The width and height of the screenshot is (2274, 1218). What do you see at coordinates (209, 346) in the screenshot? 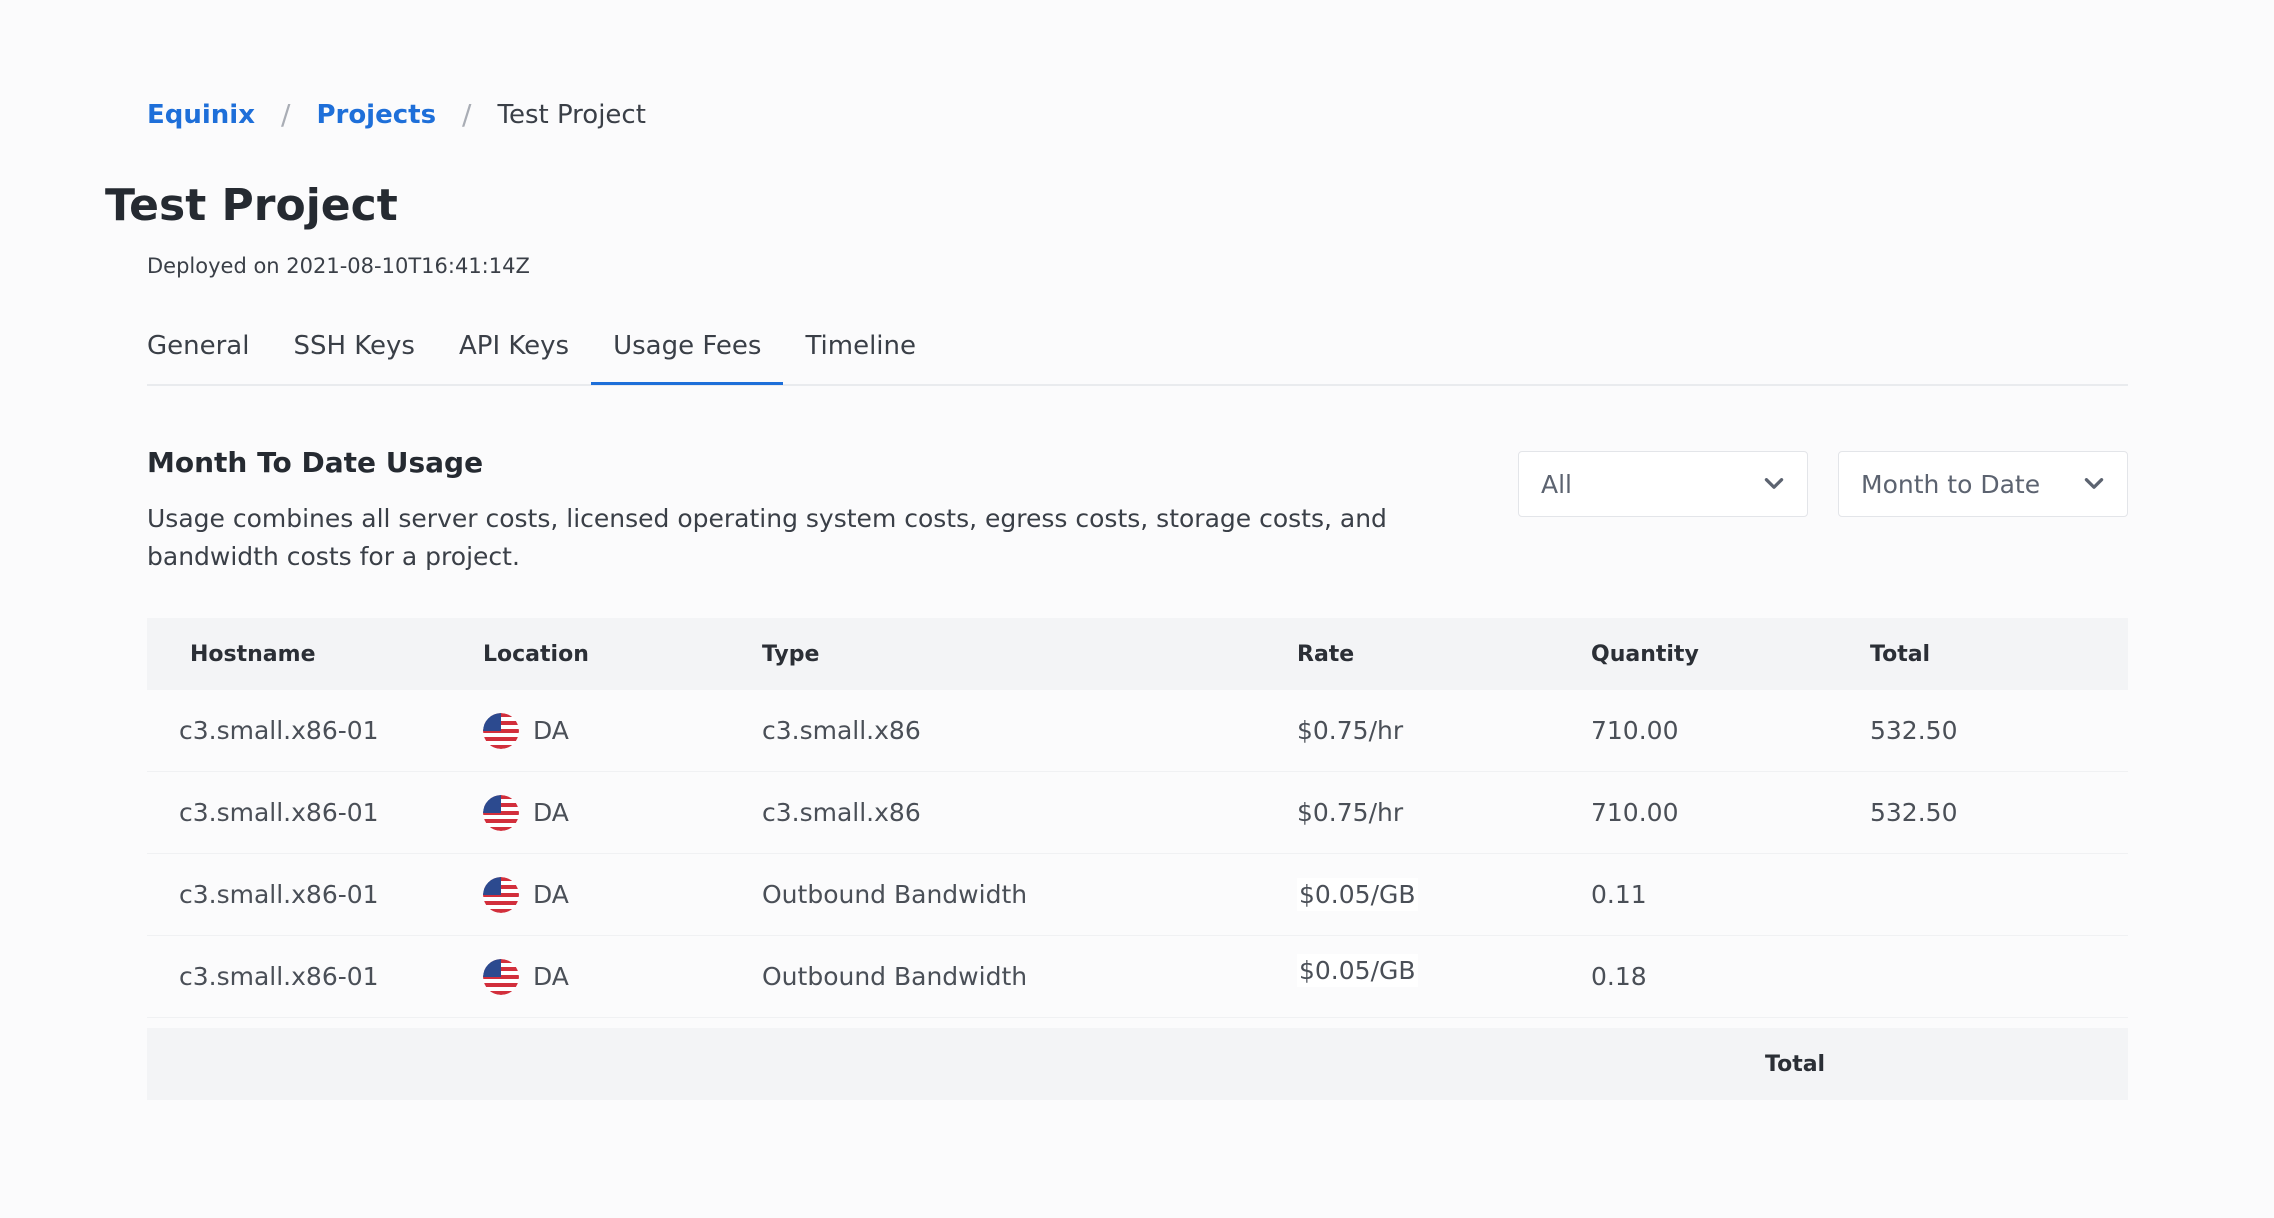
I see `tab-general: General` at bounding box center [209, 346].